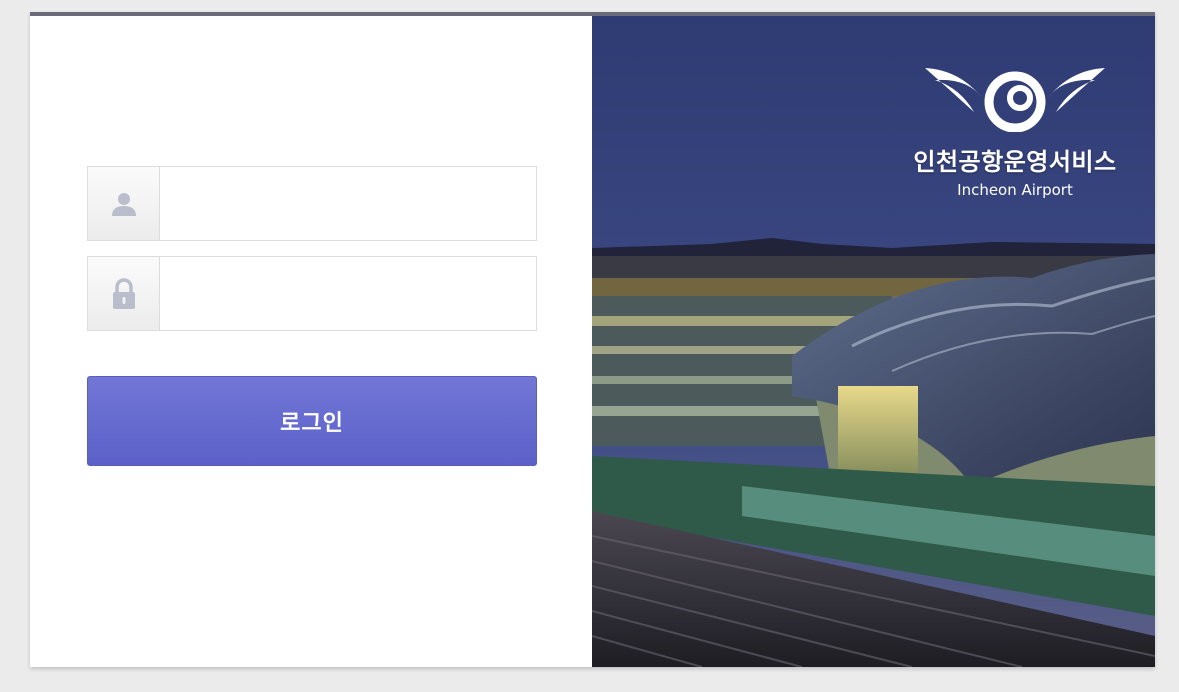 The width and height of the screenshot is (1179, 692). I want to click on username-field, so click(312, 203).